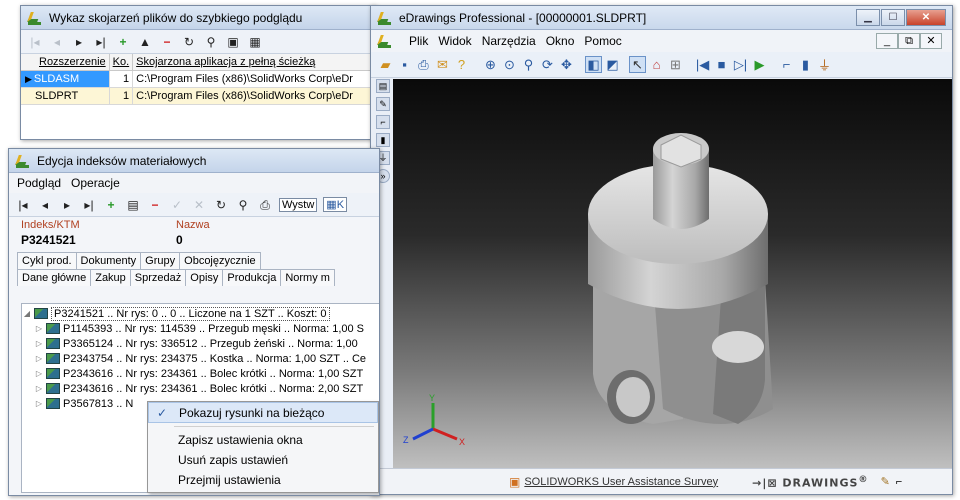 The width and height of the screenshot is (960, 500). Describe the element at coordinates (383, 86) in the screenshot. I see `components-tab-icon: ▤` at that location.